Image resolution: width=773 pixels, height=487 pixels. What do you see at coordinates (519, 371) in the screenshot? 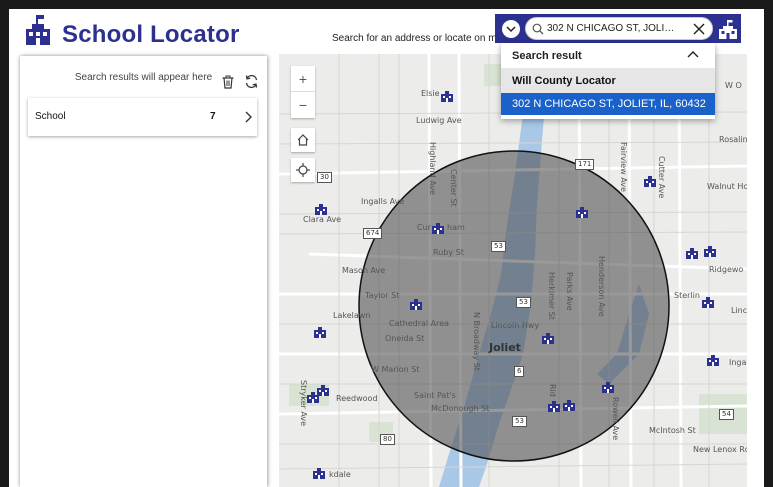
I see `route-shield: 6` at bounding box center [519, 371].